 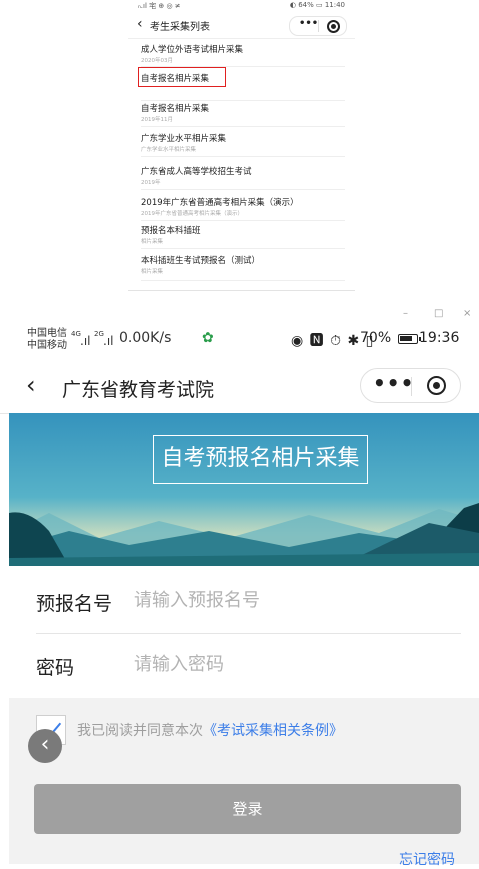 I want to click on list-item: 广东学业水平相片采集 广东学业水平相片采集, so click(x=243, y=144).